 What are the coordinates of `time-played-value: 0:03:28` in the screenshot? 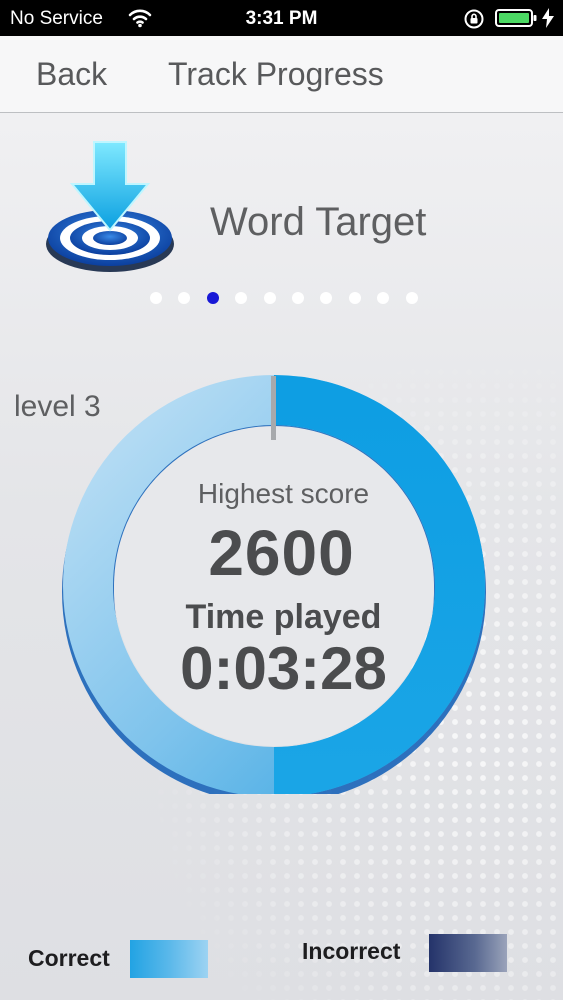 It's located at (283, 668).